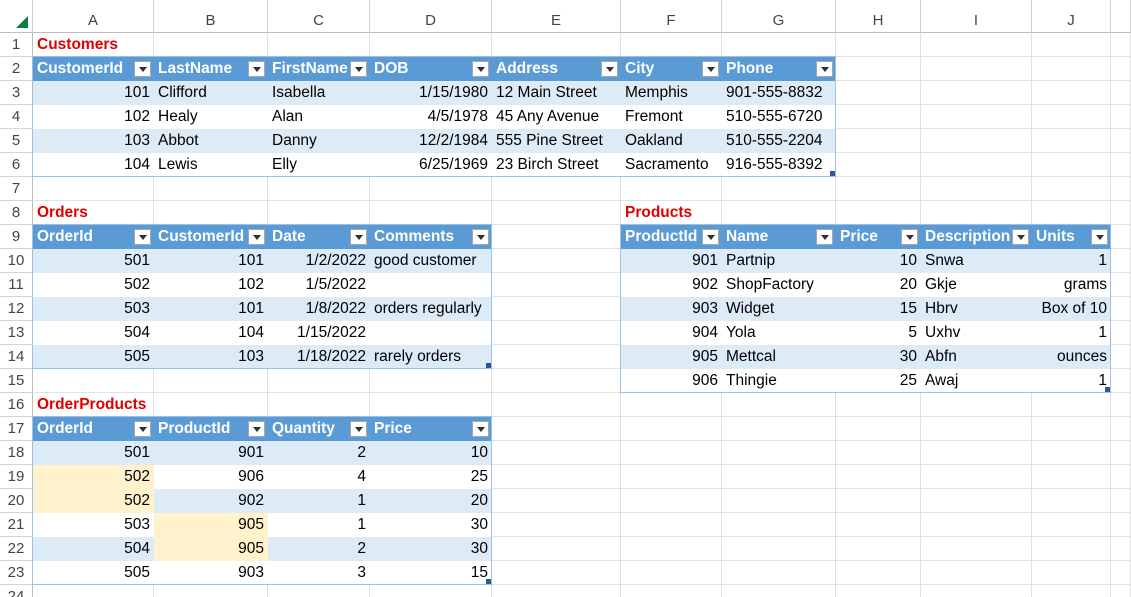  I want to click on products-cell: 902, so click(671, 285).